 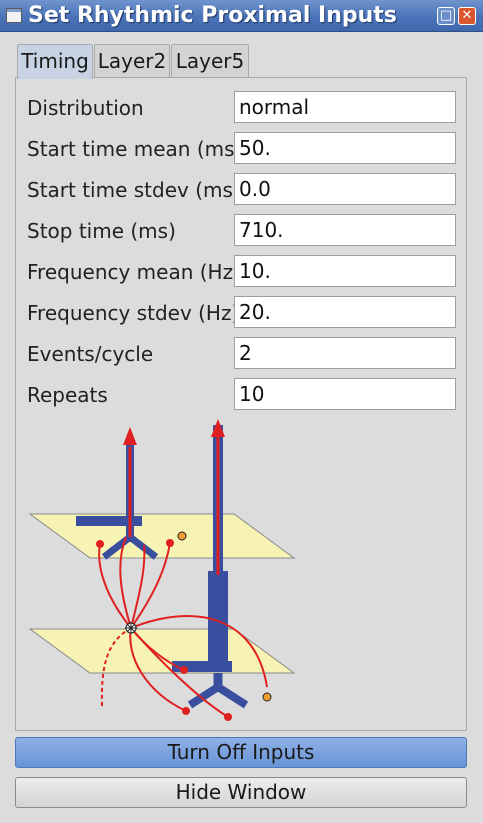 What do you see at coordinates (132, 61) in the screenshot?
I see `tab-layer2: Layer2` at bounding box center [132, 61].